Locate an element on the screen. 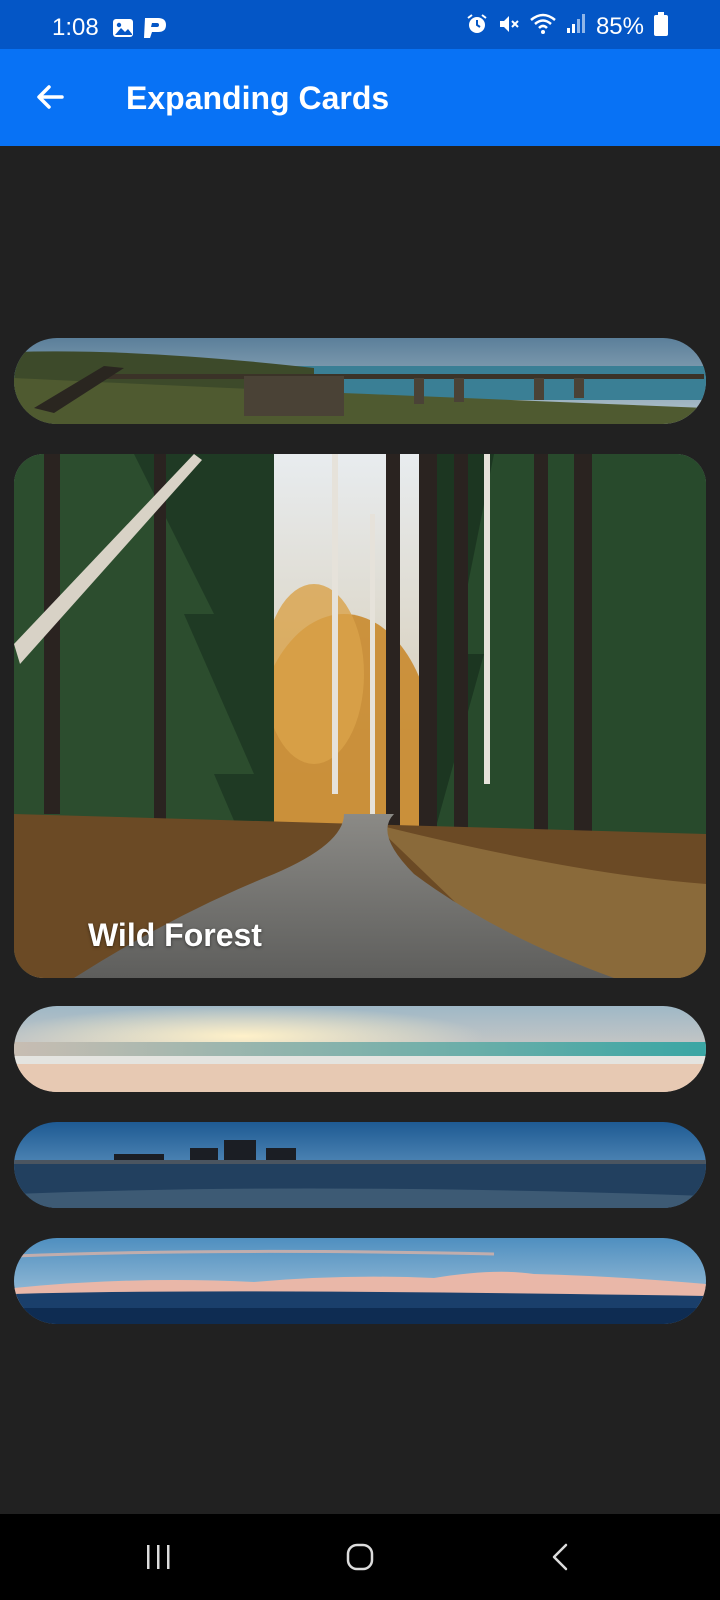 The height and width of the screenshot is (1600, 720). app-bar: Expanding Cards is located at coordinates (360, 97).